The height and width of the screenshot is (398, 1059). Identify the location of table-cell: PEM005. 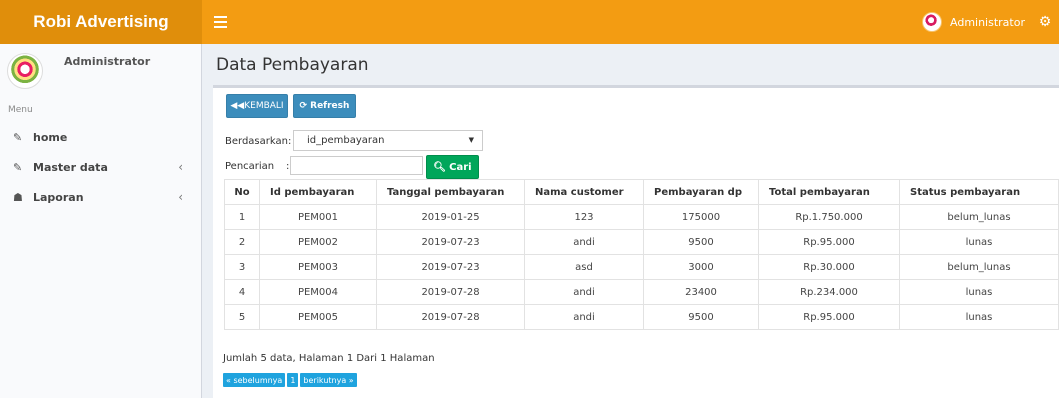
(318, 317).